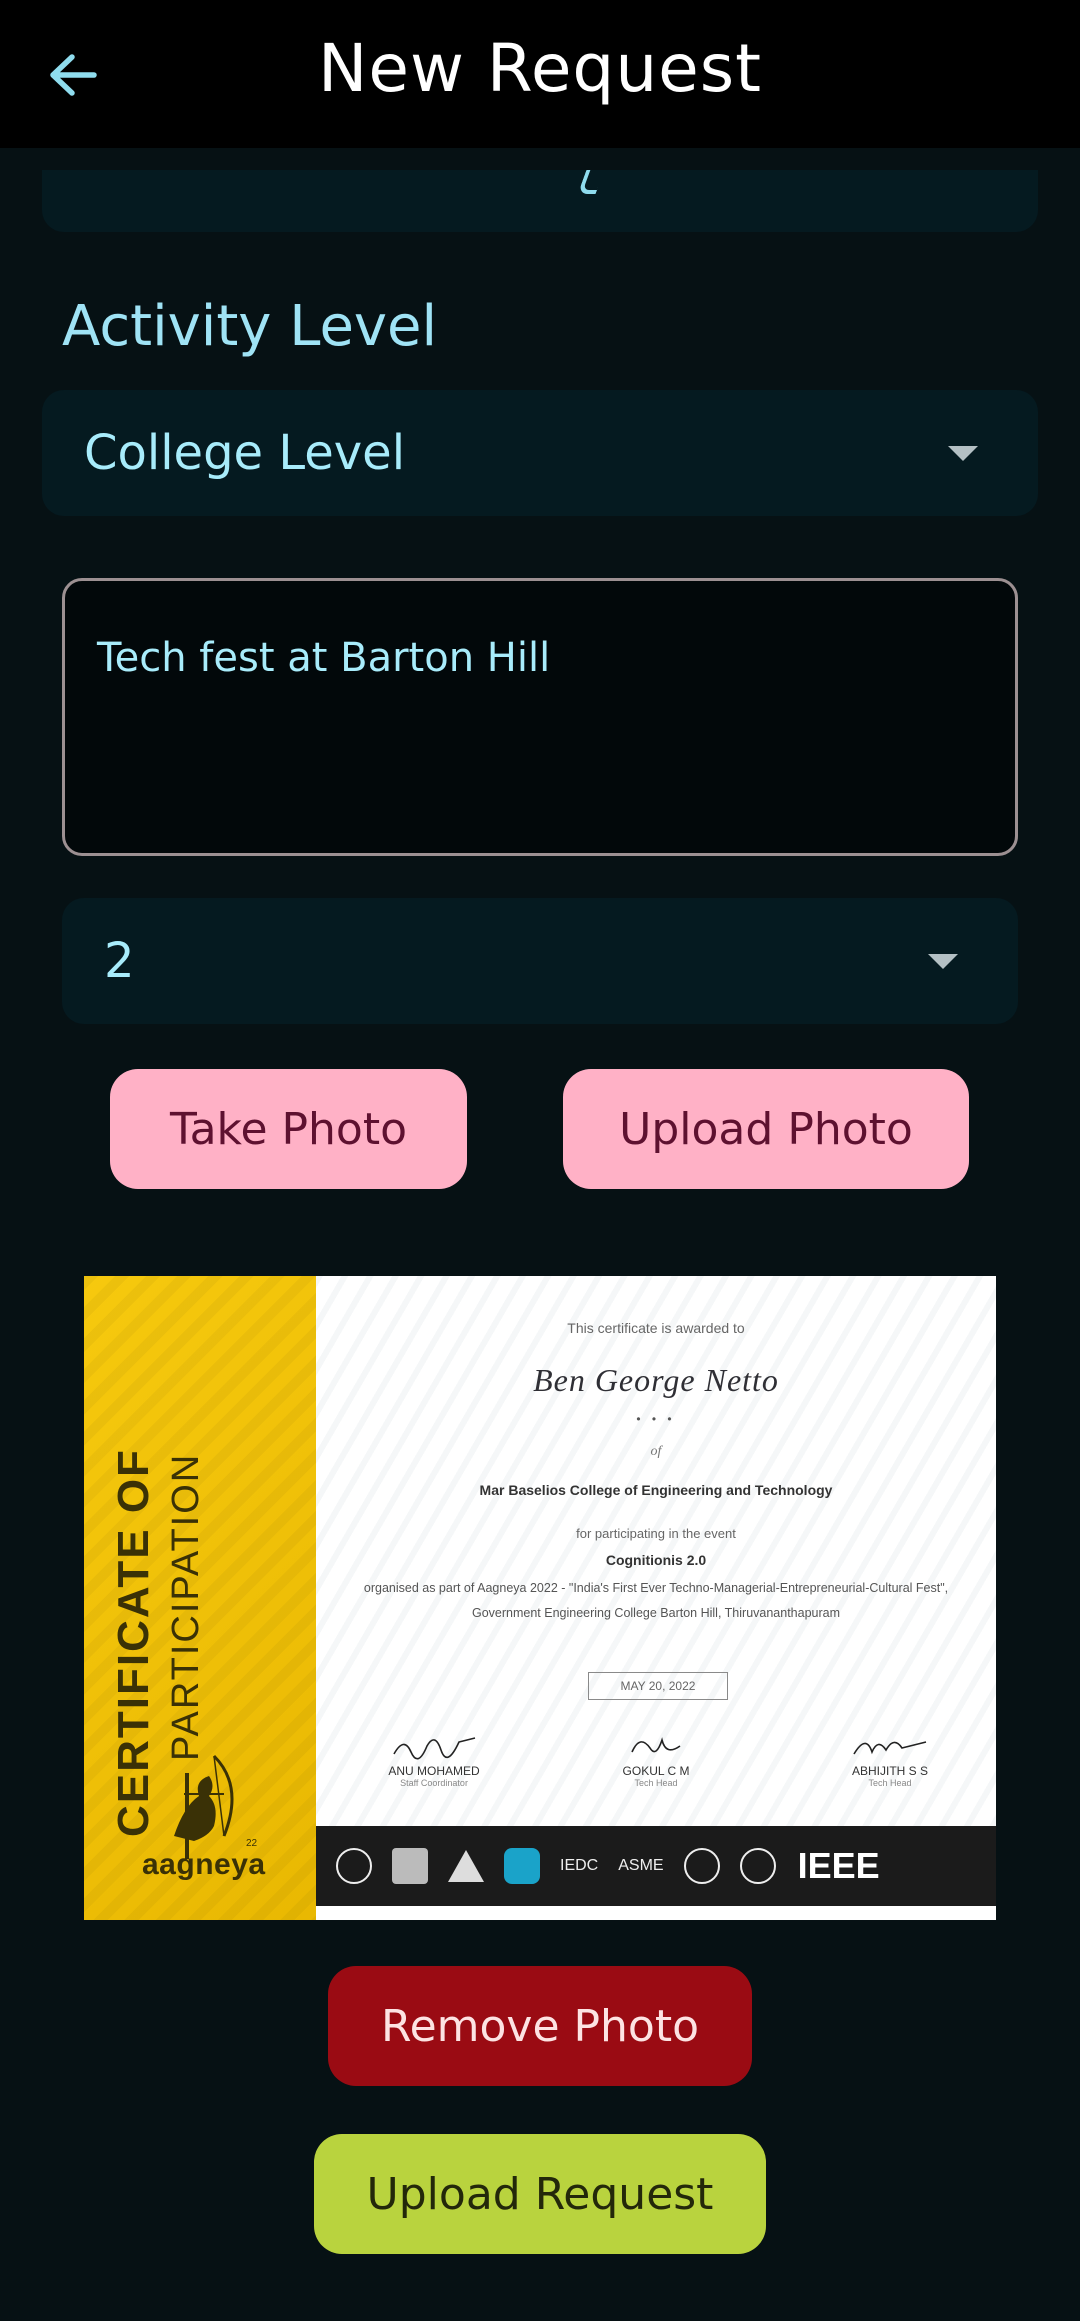  Describe the element at coordinates (656, 1328) in the screenshot. I see `certificate-awarded-to: This certificate is awarded to` at that location.